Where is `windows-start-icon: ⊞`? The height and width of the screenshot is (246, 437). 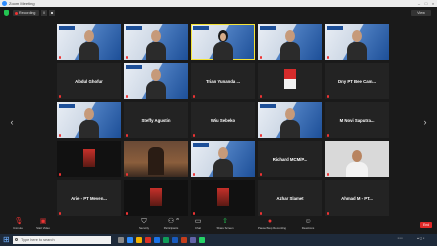
windows-start-icon: ⊞ is located at coordinates (7, 240).